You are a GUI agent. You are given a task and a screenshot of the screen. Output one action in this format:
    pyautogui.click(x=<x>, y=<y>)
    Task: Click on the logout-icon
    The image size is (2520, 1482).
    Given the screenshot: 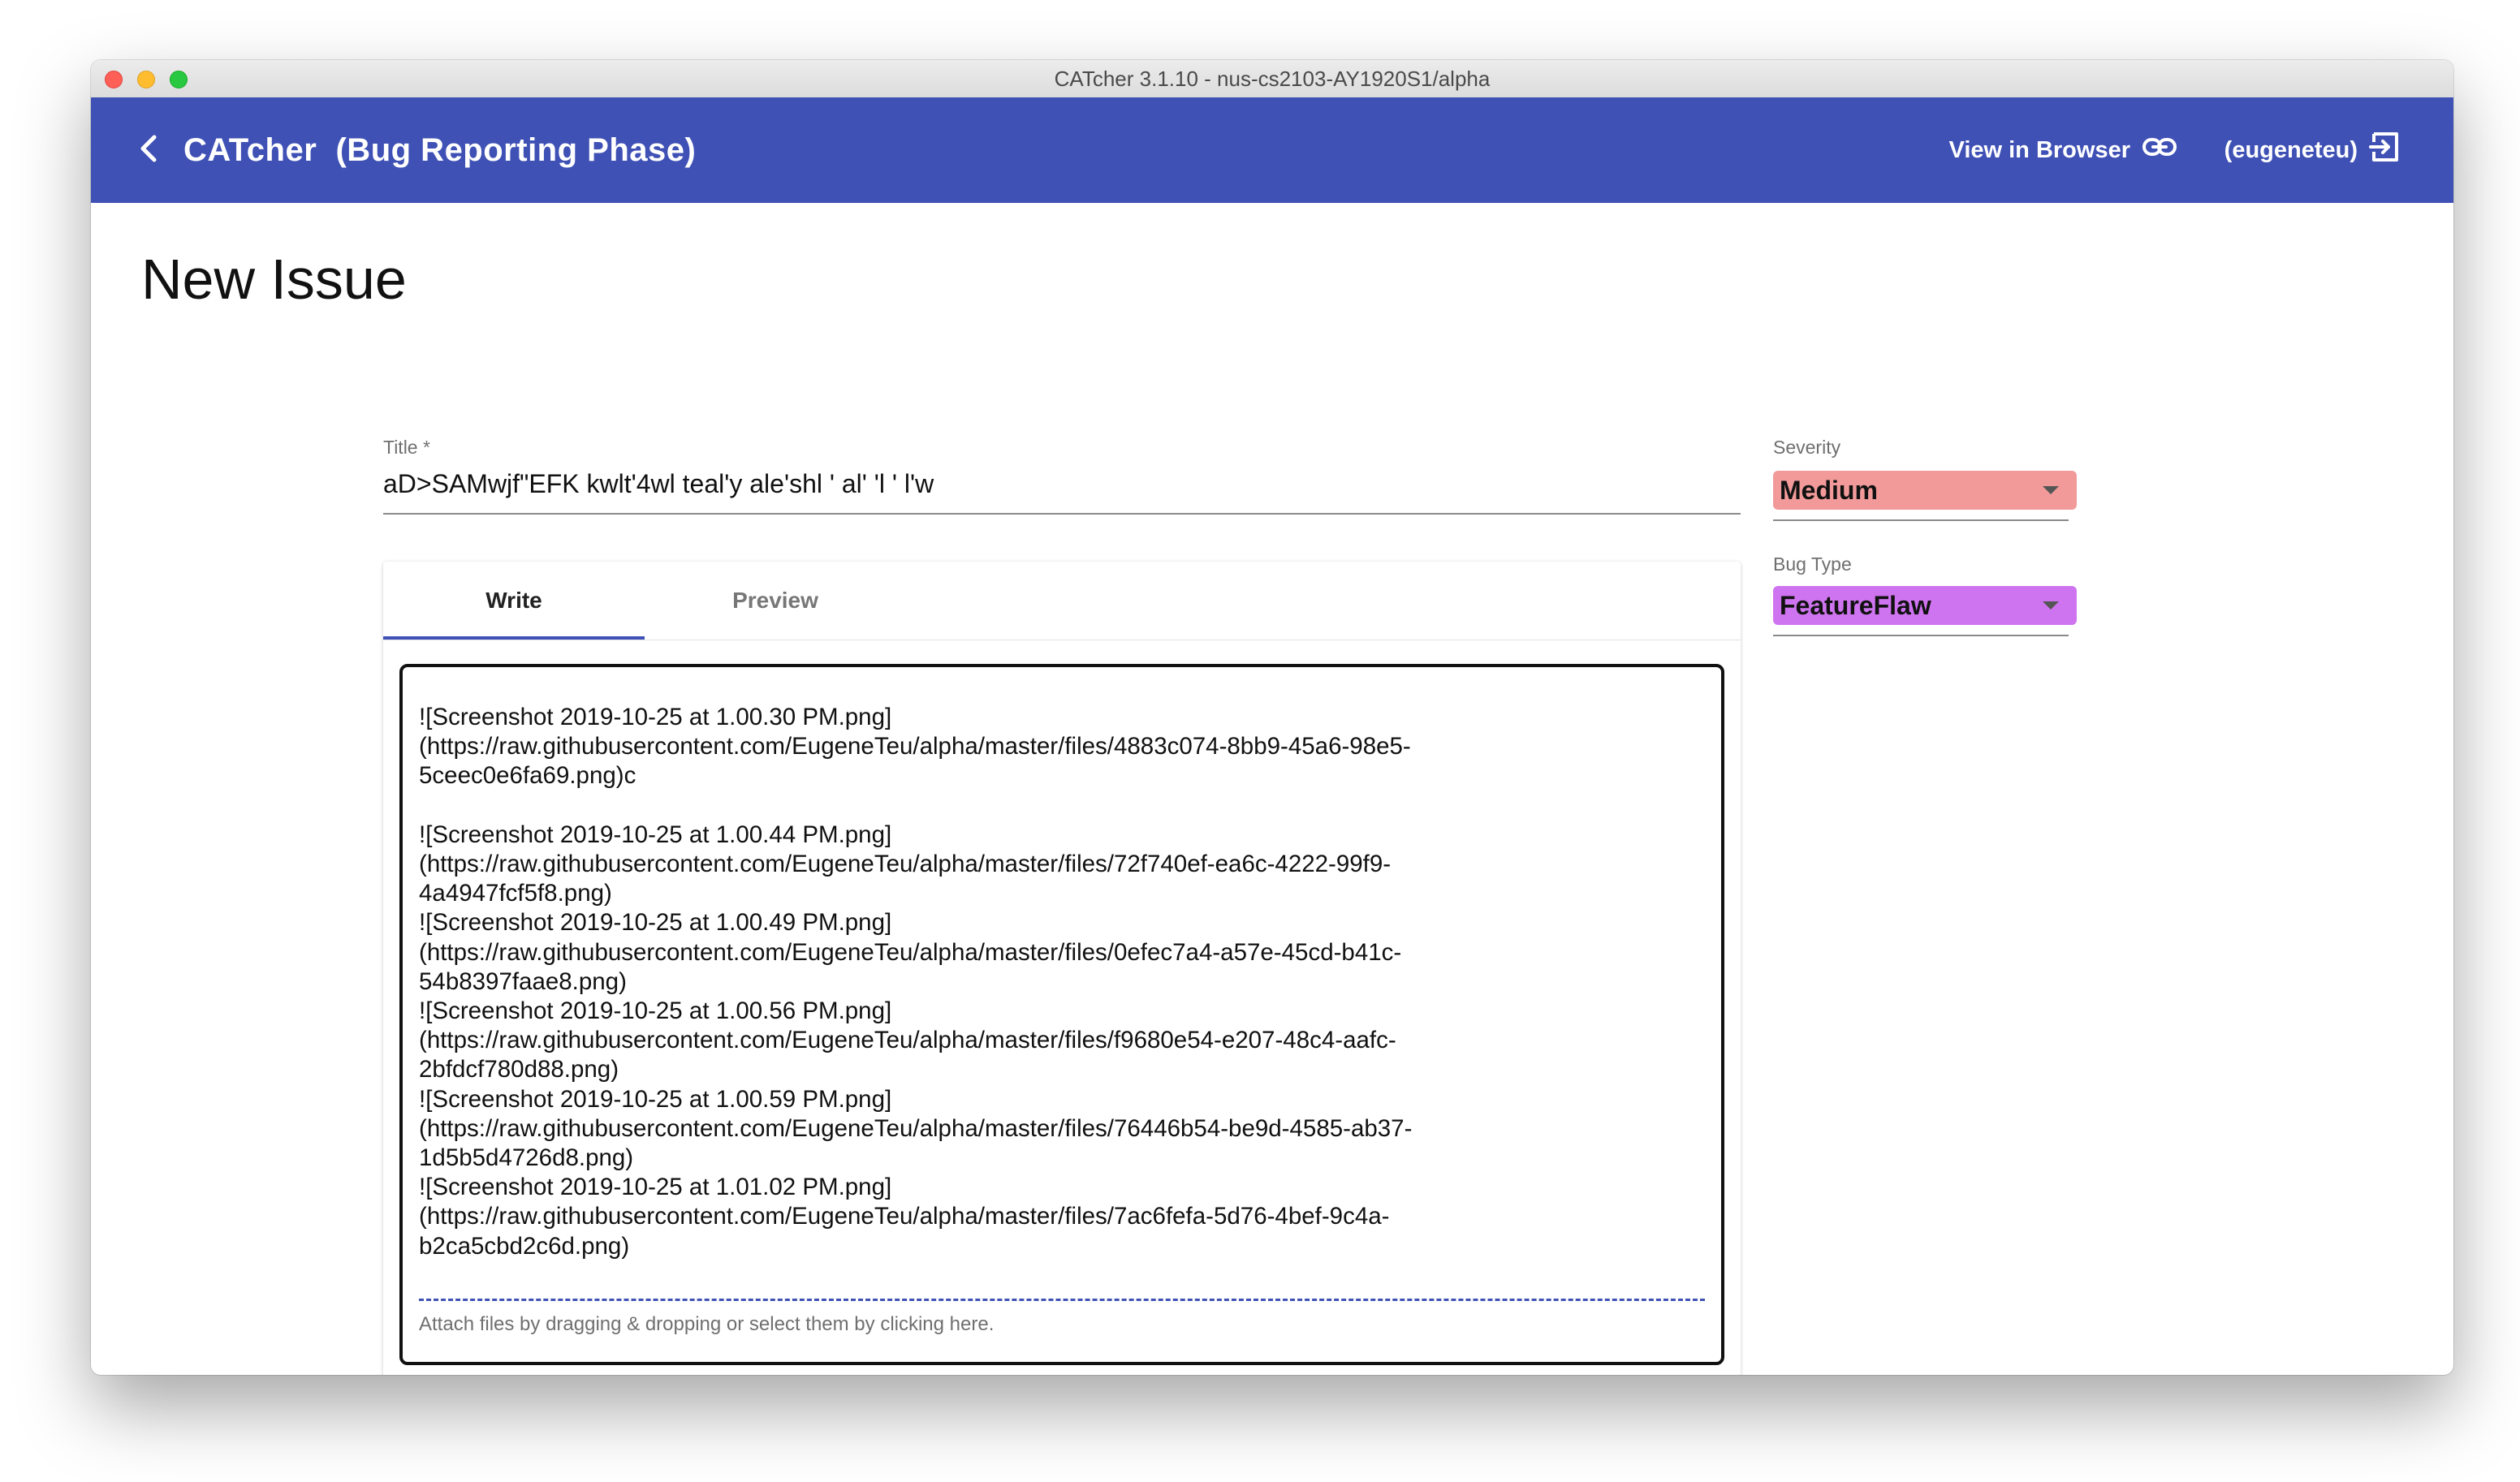 What is the action you would take?
    pyautogui.click(x=2379, y=150)
    